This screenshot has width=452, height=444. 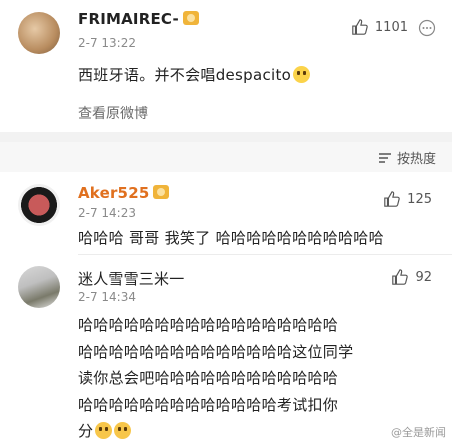 What do you see at coordinates (208, 378) in the screenshot?
I see `comment-text-line: 读你总会吧哈哈哈哈哈哈哈哈哈哈哈哈` at bounding box center [208, 378].